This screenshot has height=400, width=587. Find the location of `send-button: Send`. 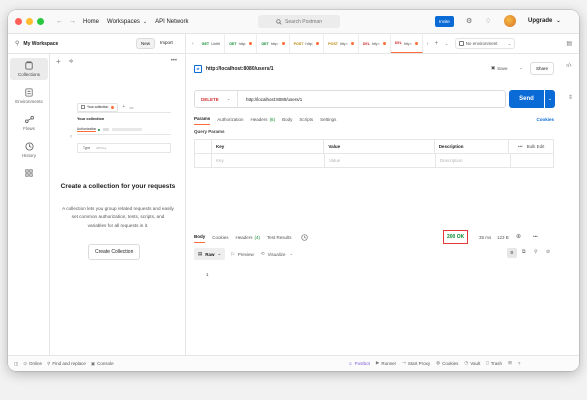

send-button: Send is located at coordinates (526, 99).